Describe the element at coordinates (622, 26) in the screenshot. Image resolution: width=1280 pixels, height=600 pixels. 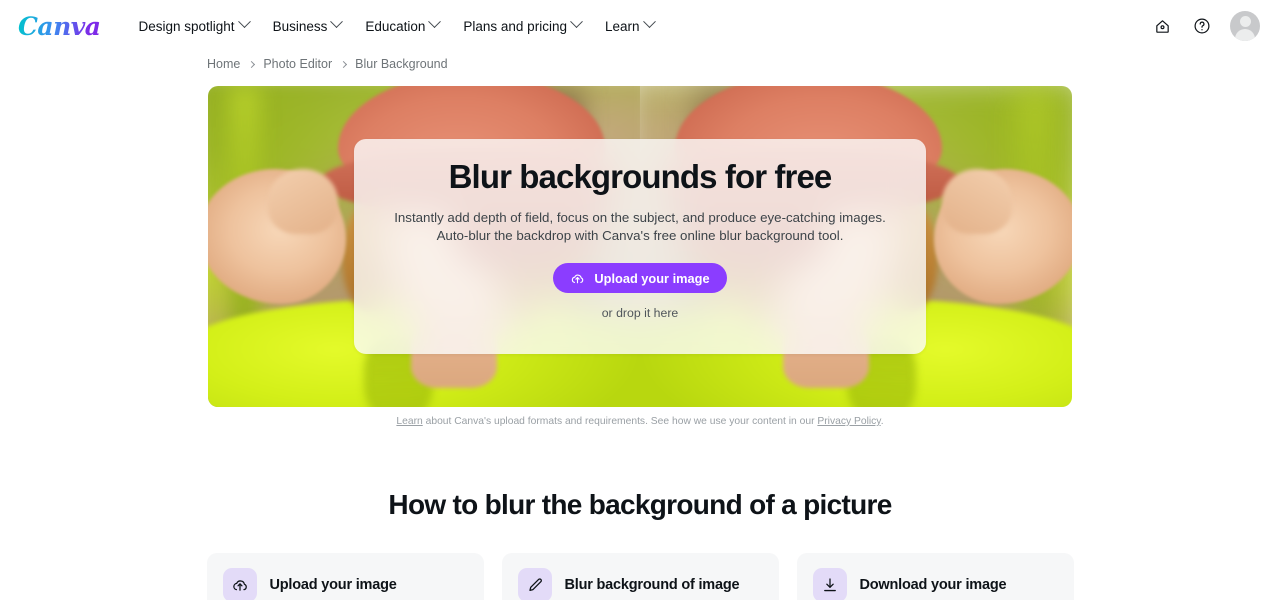
I see `nav-label: Learn` at that location.